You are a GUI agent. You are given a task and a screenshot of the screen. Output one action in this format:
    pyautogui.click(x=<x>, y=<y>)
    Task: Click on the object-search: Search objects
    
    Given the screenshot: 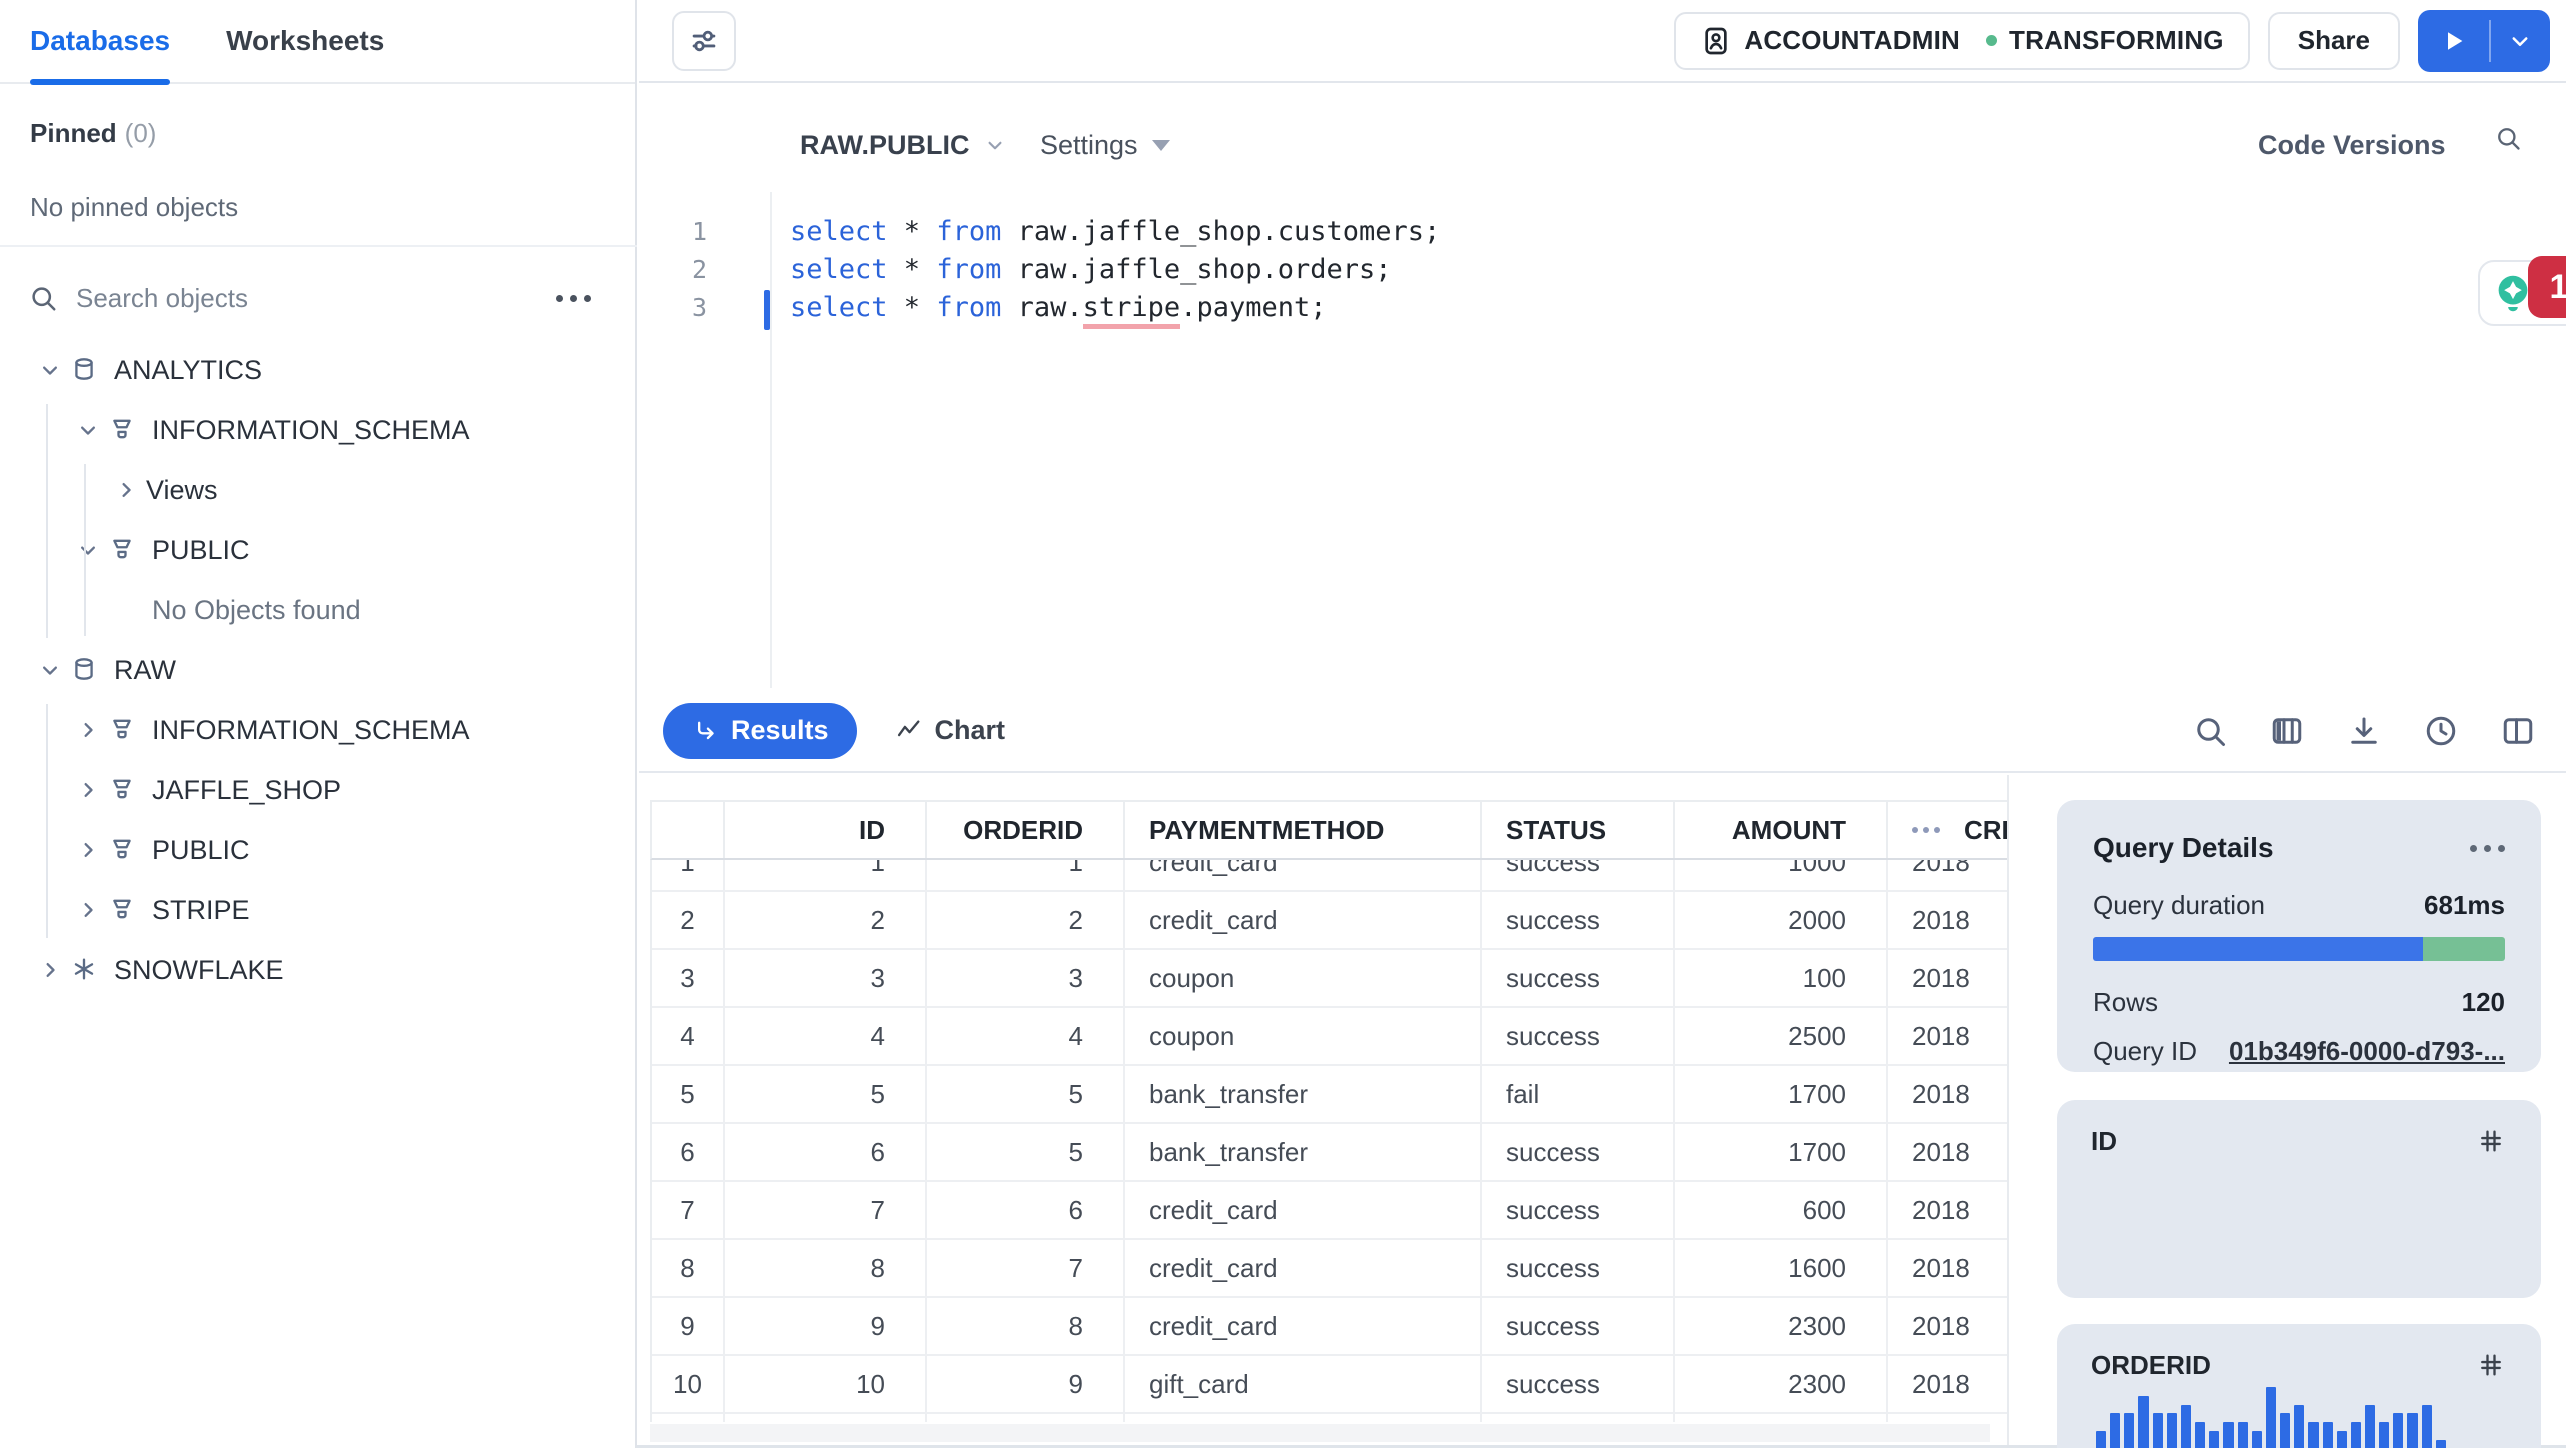 What is the action you would take?
    pyautogui.click(x=317, y=298)
    